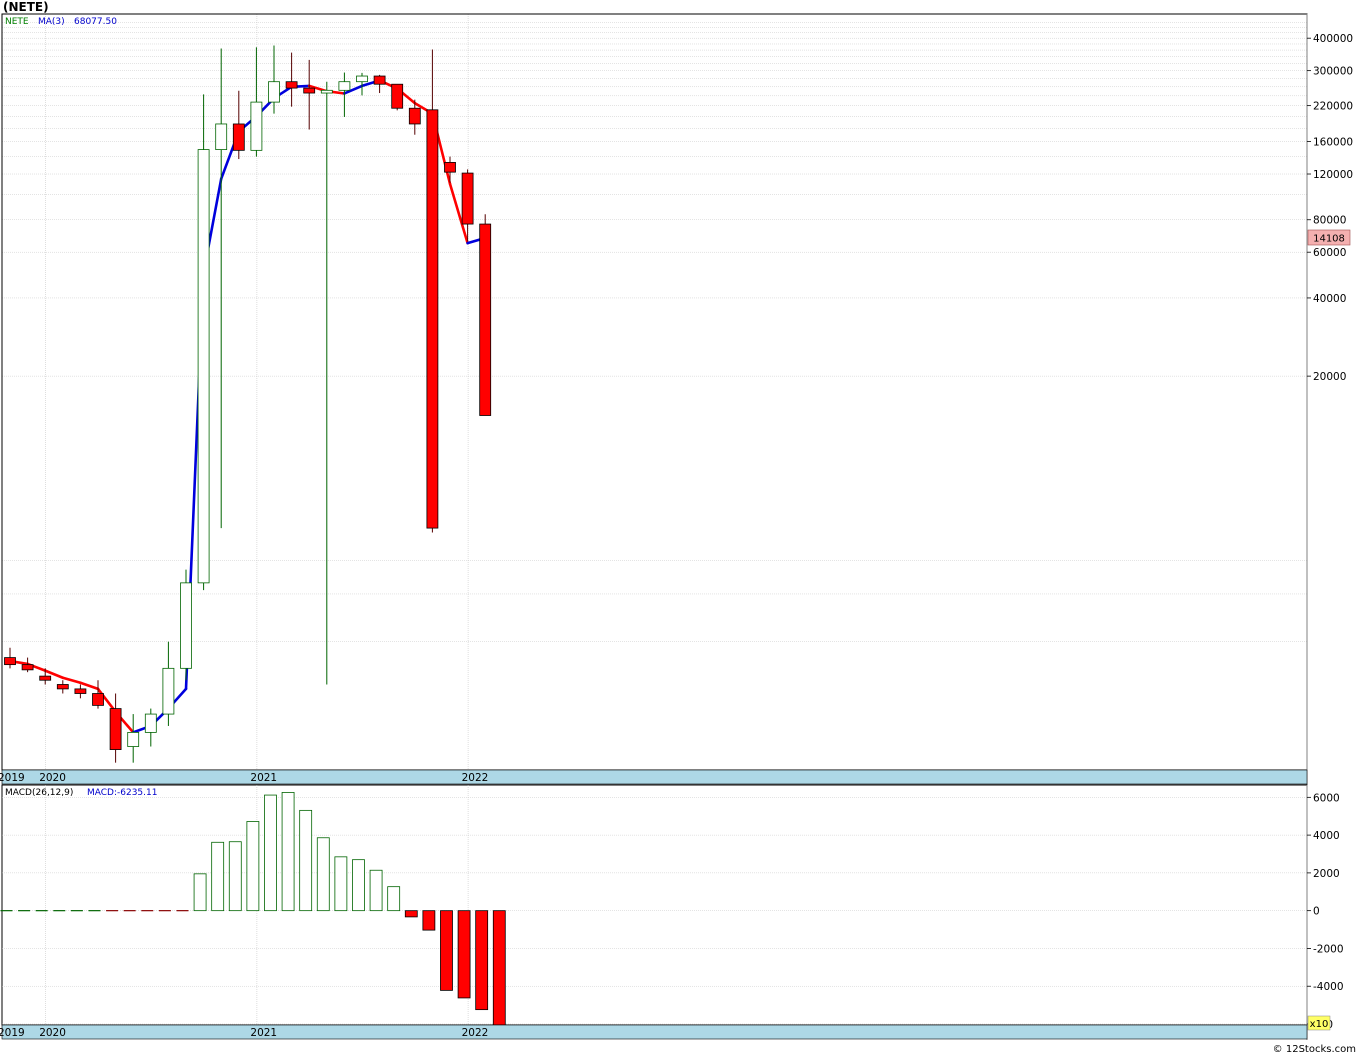  Describe the element at coordinates (1329, 221) in the screenshot. I see `price-y-tick-label: 80000` at that location.